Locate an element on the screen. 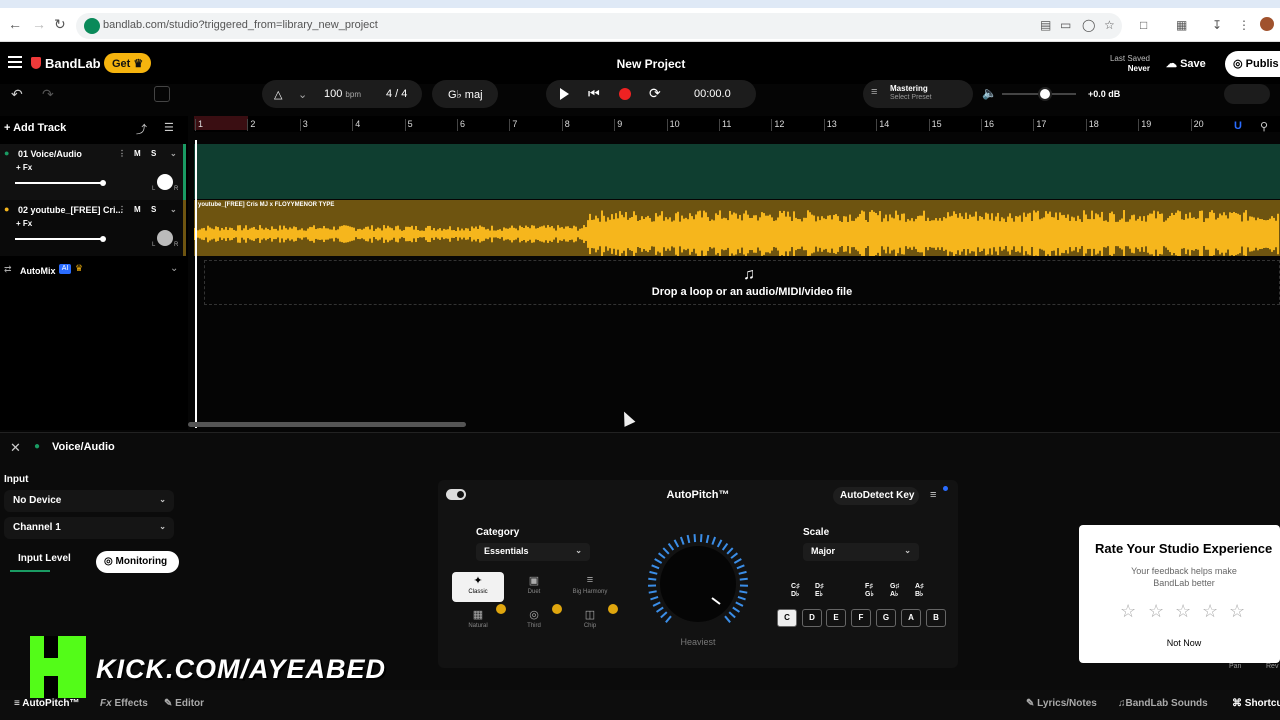 The width and height of the screenshot is (1280, 720). autopitch-toggle is located at coordinates (456, 494).